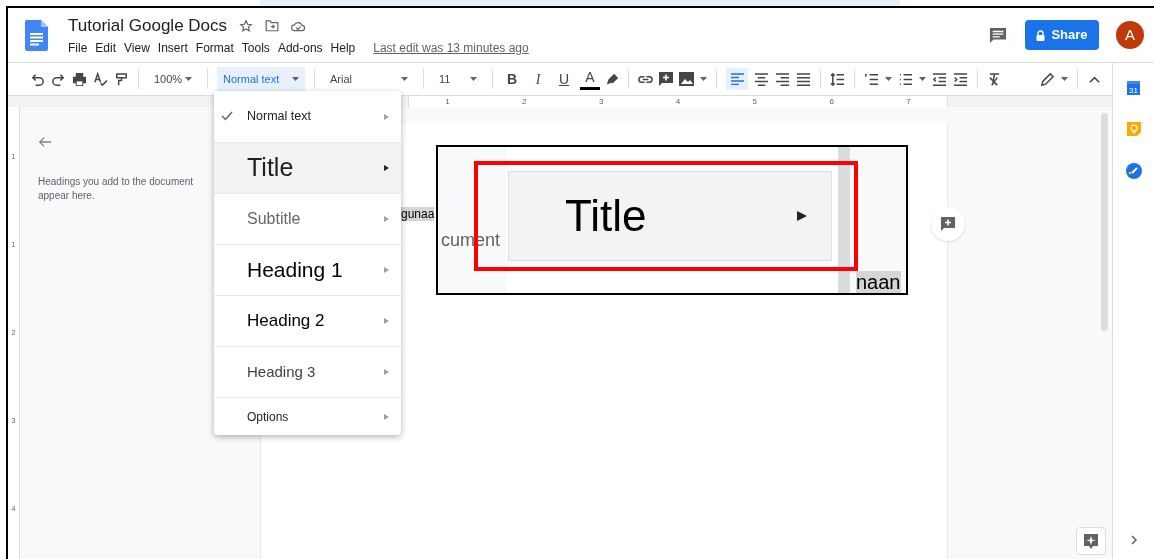 Image resolution: width=1154 pixels, height=559 pixels. What do you see at coordinates (307, 371) in the screenshot?
I see `style-menu-item: Heading 3` at bounding box center [307, 371].